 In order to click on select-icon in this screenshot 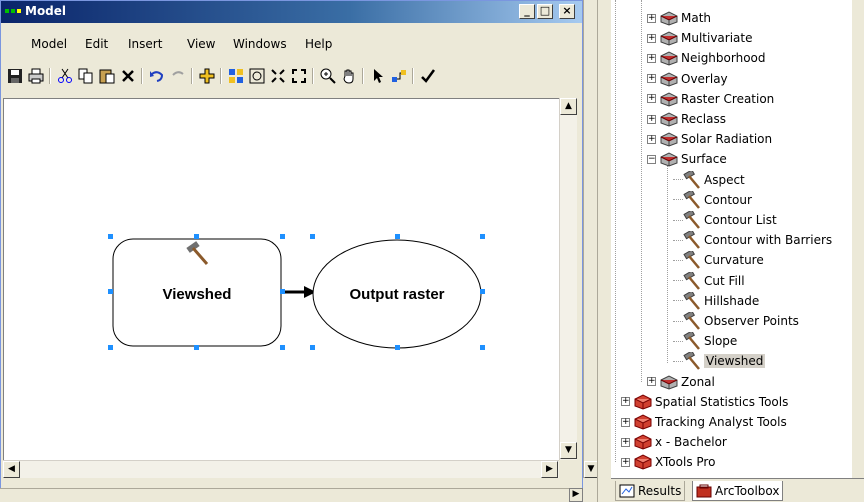, I will do `click(378, 76)`.